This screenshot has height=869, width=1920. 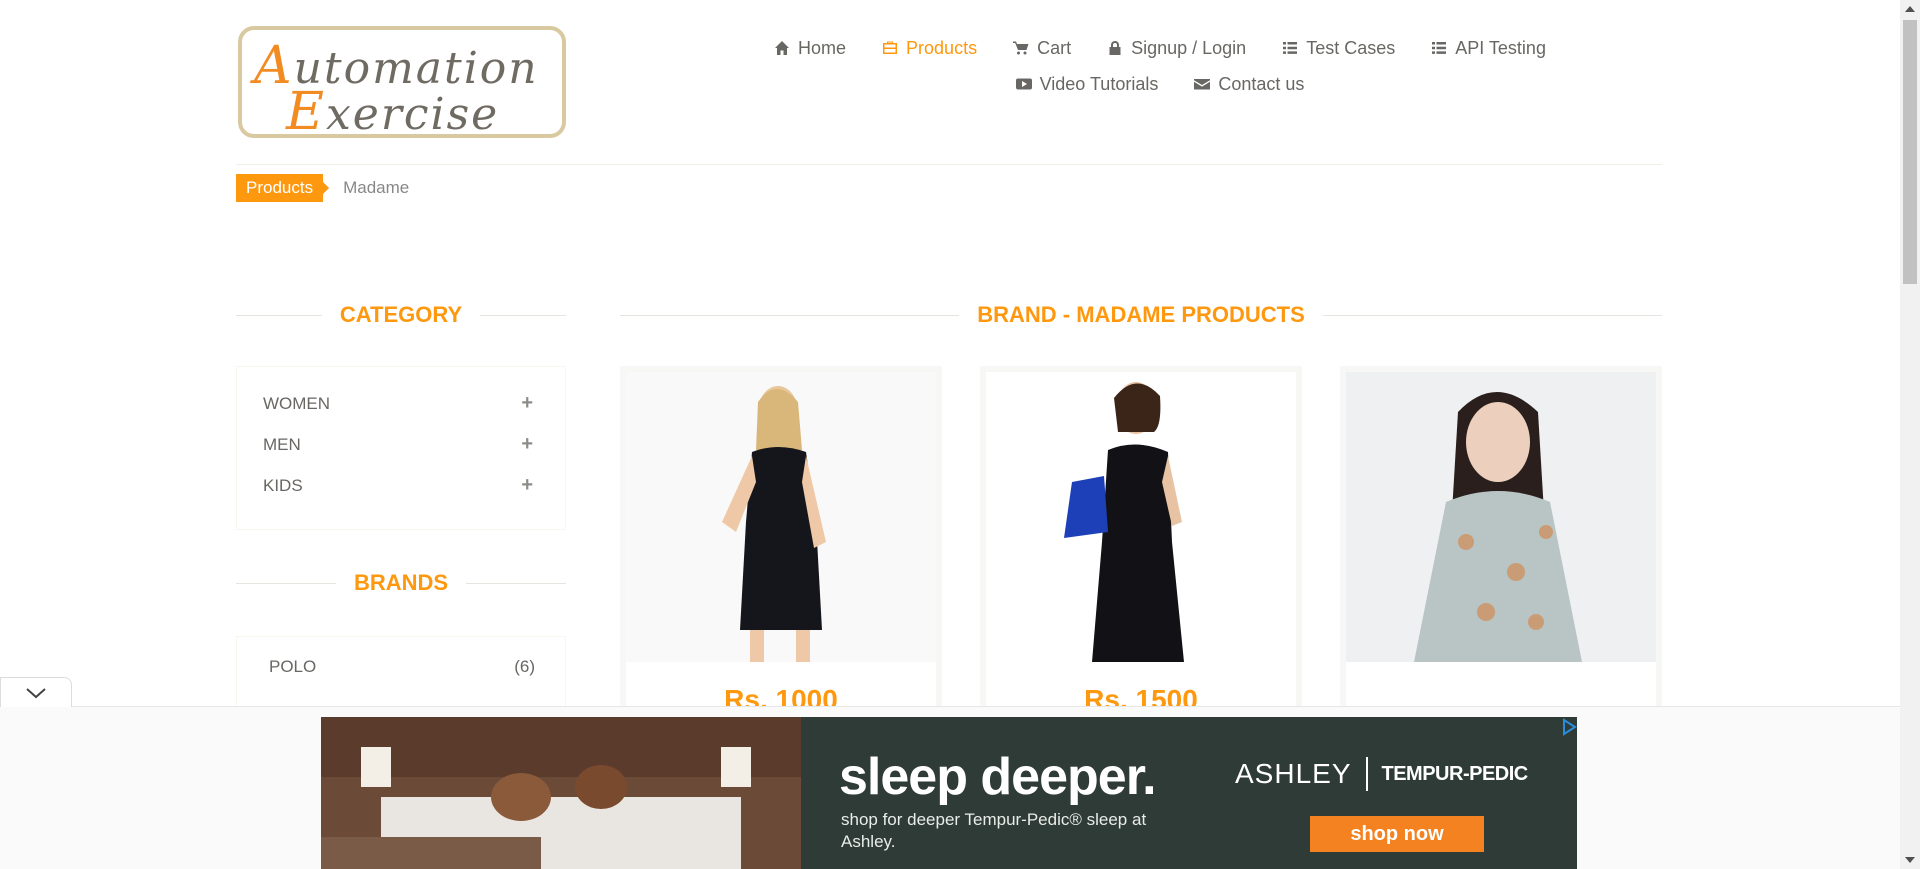 I want to click on category-women-label: WOMEN, so click(x=297, y=403).